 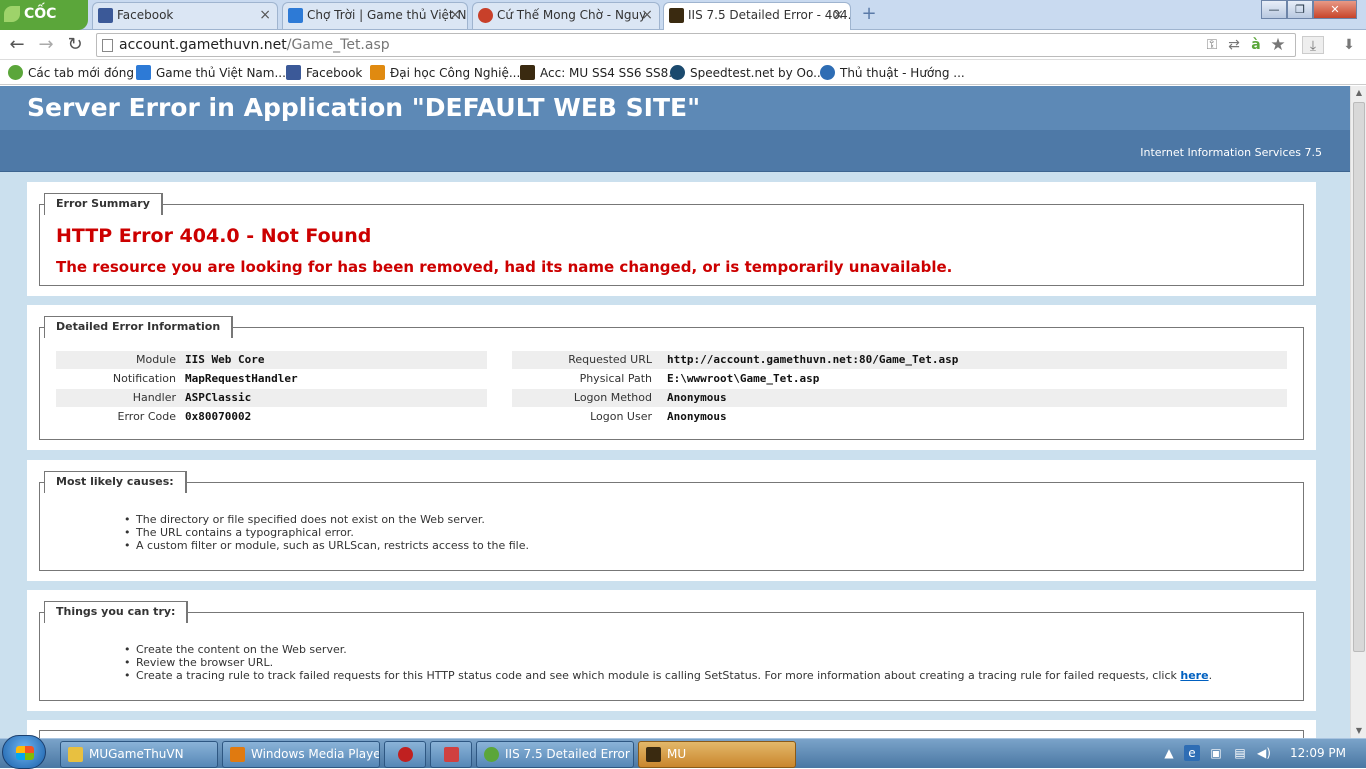 I want to click on taskbar-label: MU, so click(x=677, y=754).